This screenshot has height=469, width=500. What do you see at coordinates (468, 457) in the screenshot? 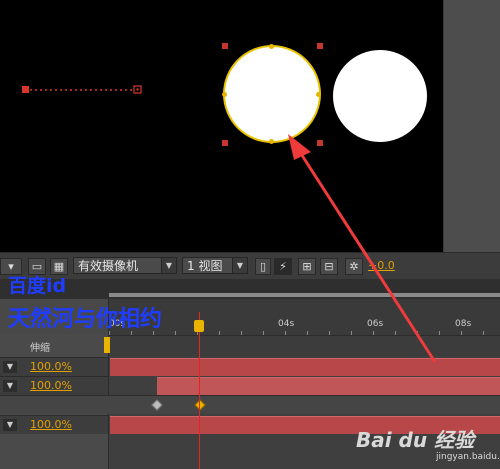
I see `baidu-url: jingyan.baidu.com` at bounding box center [468, 457].